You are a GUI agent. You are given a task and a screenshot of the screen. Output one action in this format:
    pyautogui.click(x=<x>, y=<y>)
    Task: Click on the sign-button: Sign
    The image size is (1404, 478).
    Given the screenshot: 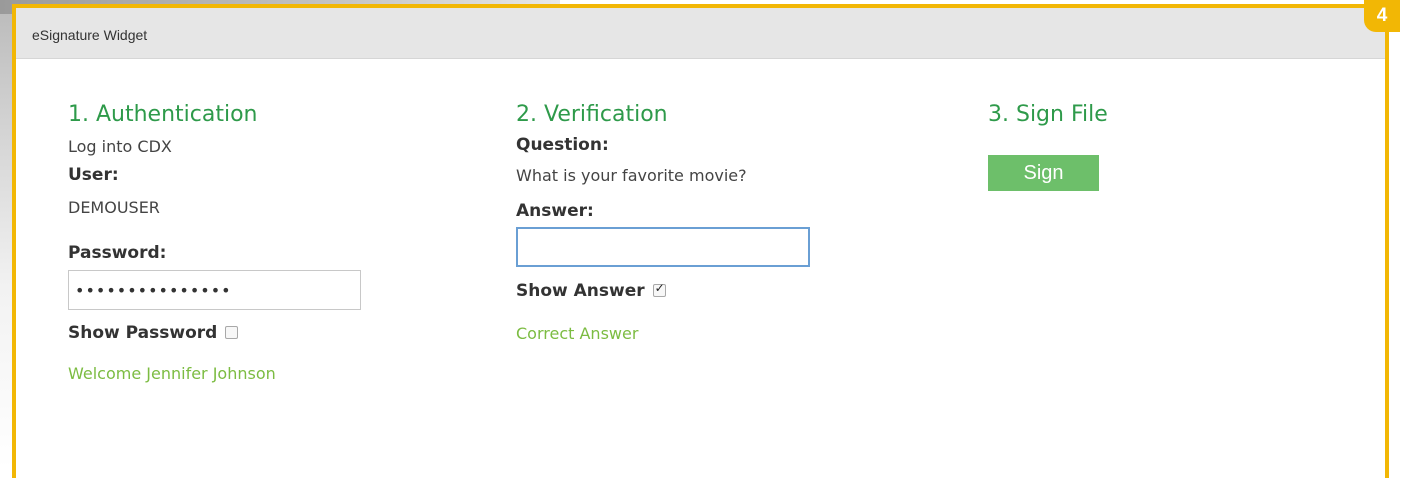 What is the action you would take?
    pyautogui.click(x=1043, y=173)
    